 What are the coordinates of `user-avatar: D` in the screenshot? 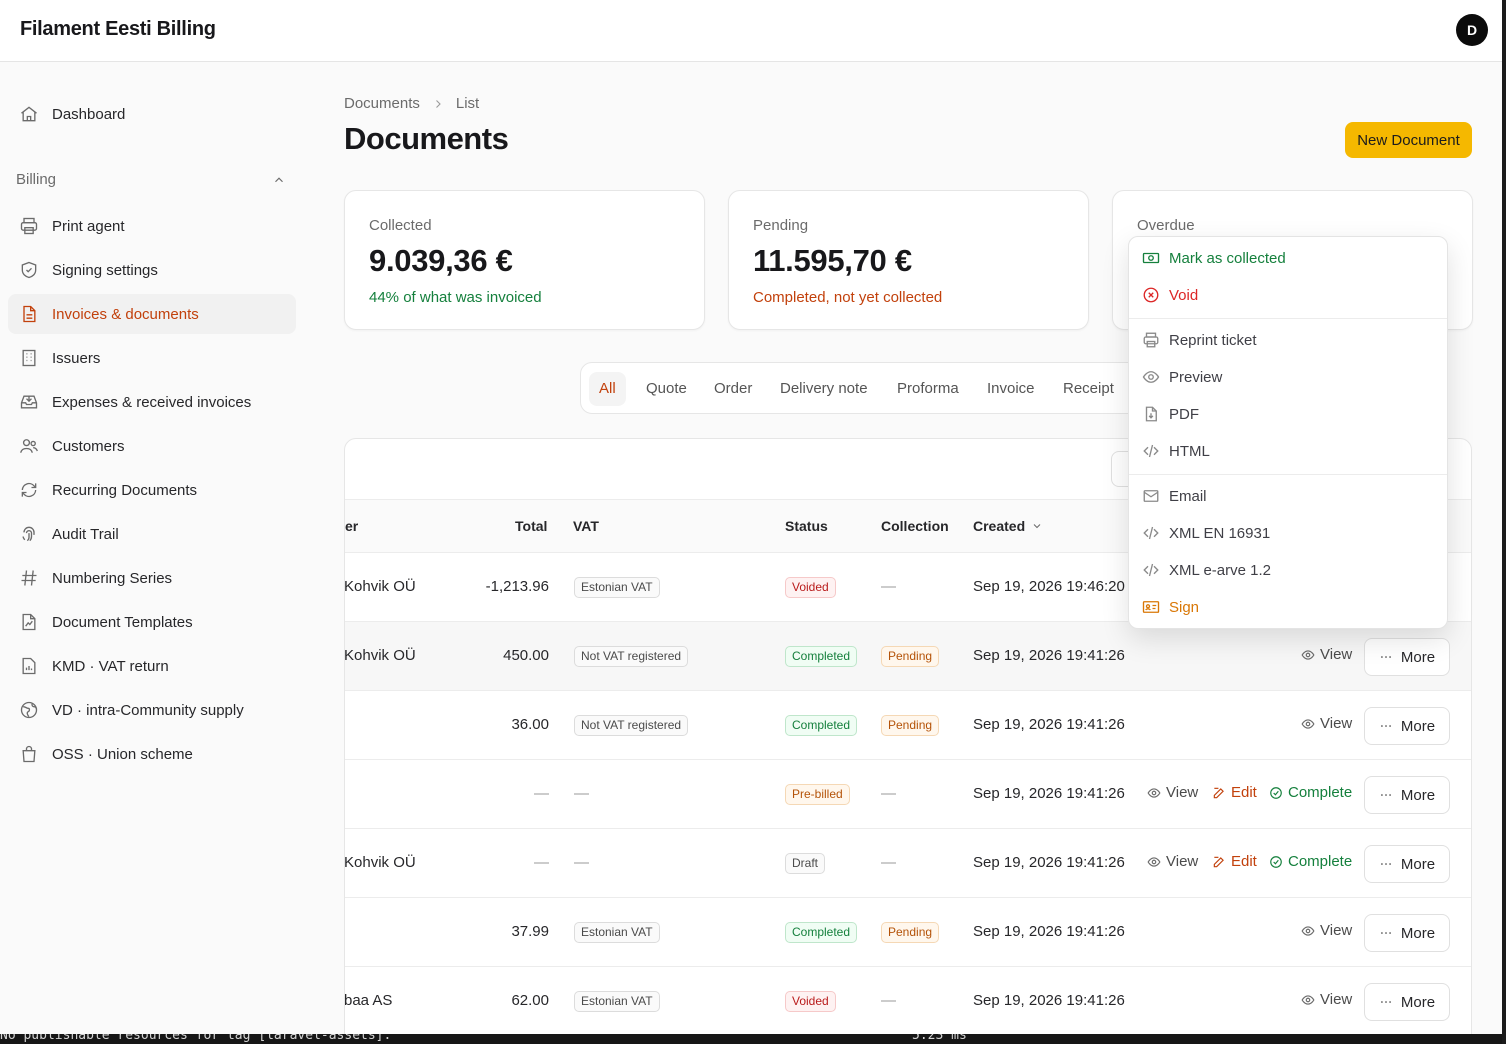 It's located at (1472, 30).